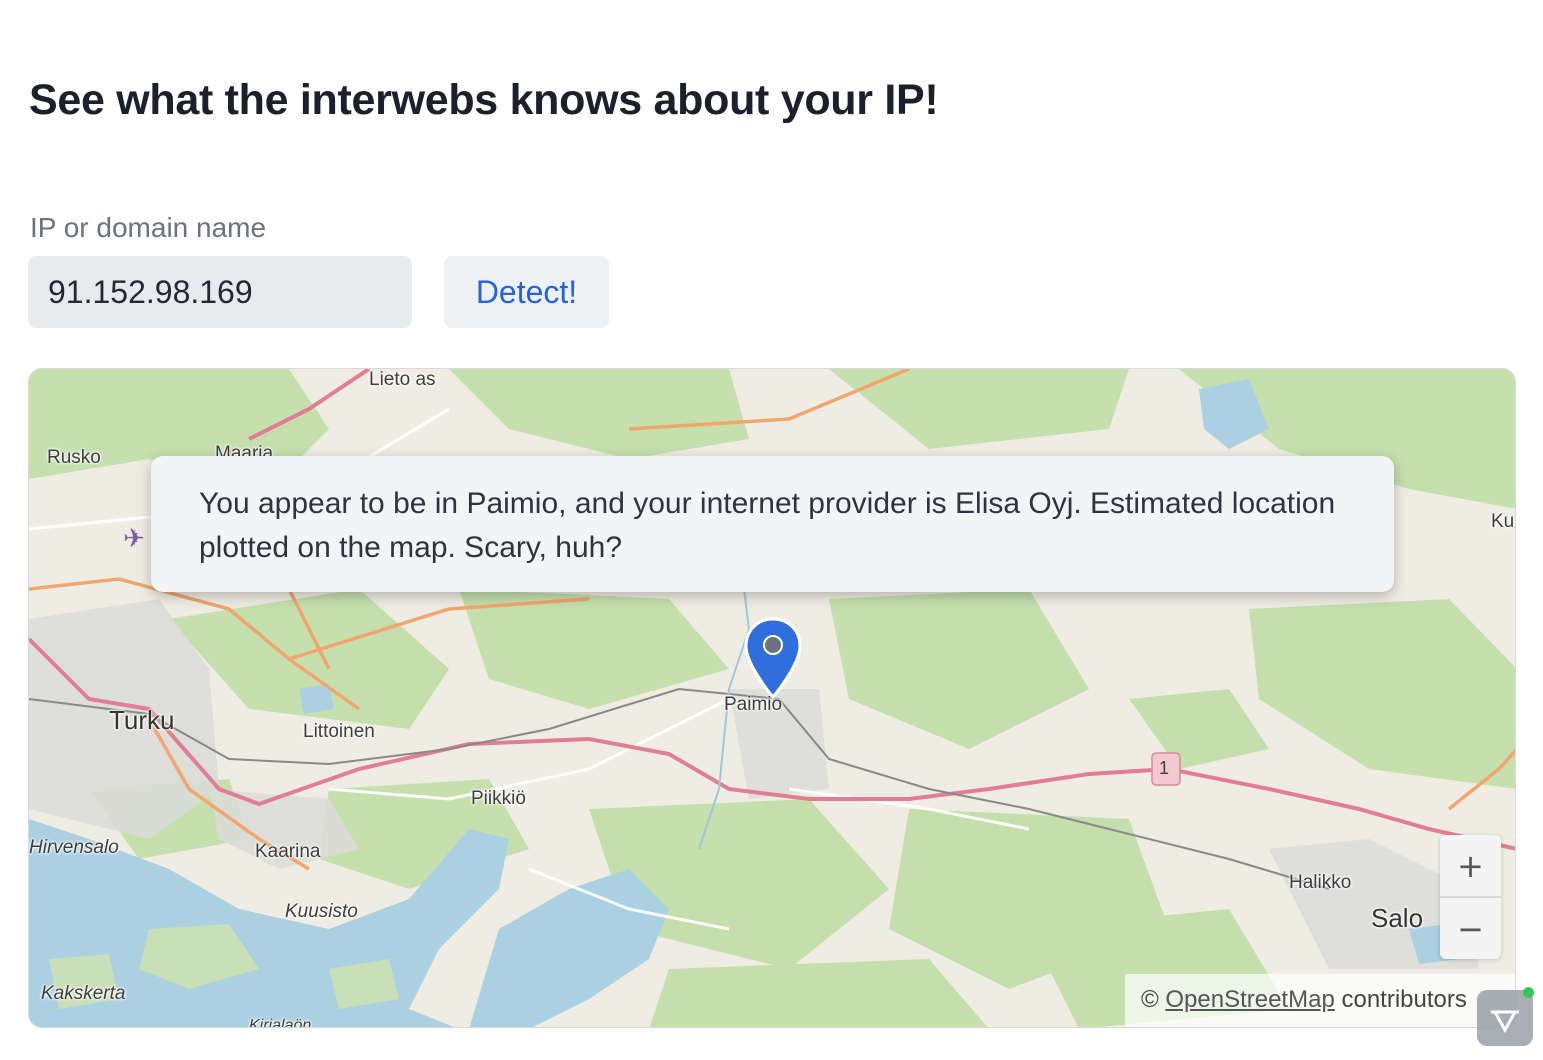  What do you see at coordinates (74, 847) in the screenshot?
I see `place-label: Hirvensalo` at bounding box center [74, 847].